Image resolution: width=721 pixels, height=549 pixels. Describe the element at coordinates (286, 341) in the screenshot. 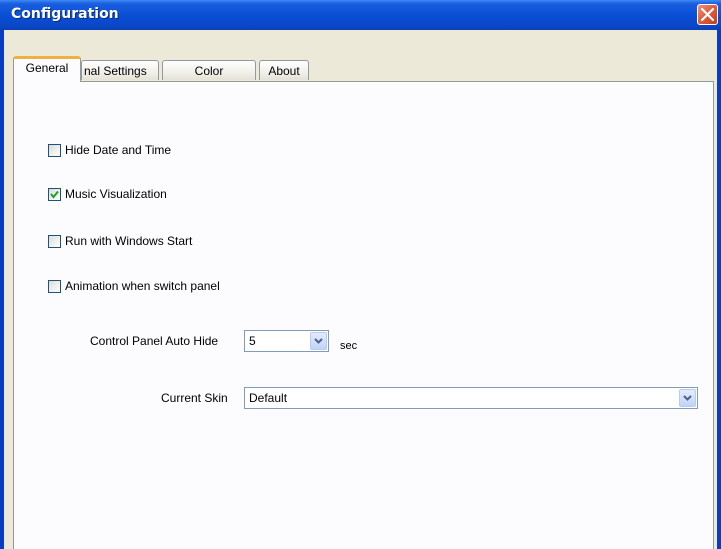

I see `auto-hide-select: 5` at that location.